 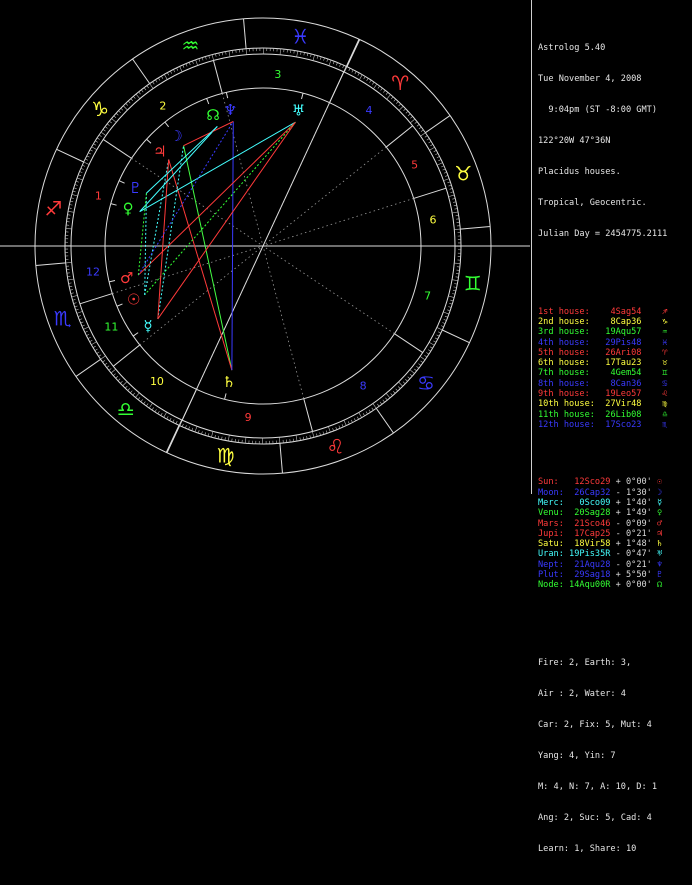 What do you see at coordinates (427, 295) in the screenshot?
I see `house-number: 7` at bounding box center [427, 295].